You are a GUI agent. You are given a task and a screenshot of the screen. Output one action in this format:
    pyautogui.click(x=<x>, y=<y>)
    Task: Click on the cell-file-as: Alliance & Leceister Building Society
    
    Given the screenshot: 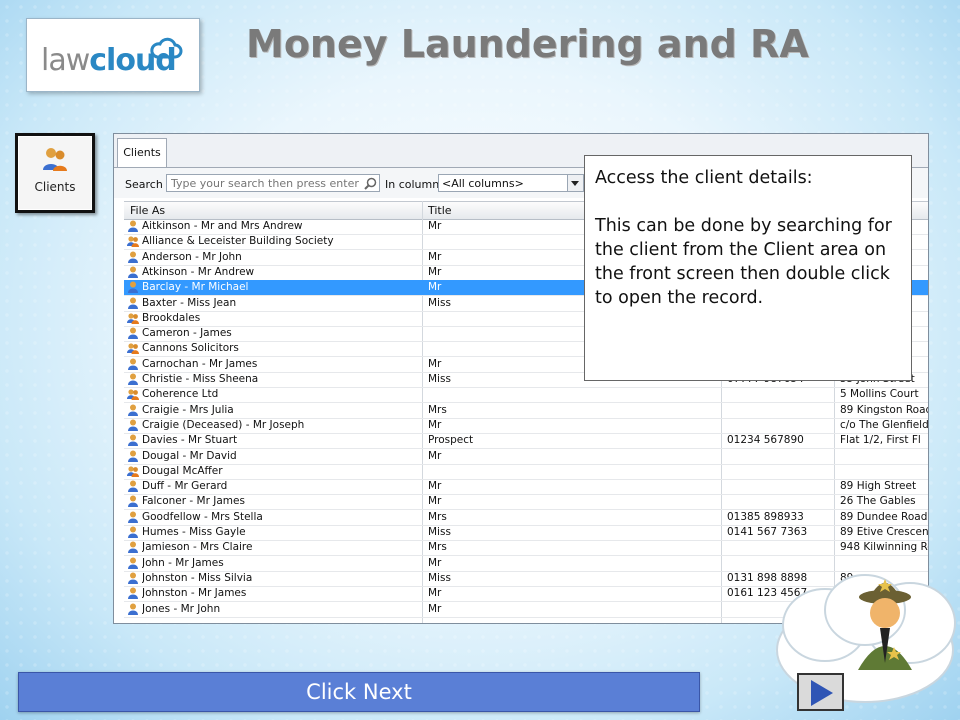 What is the action you would take?
    pyautogui.click(x=238, y=241)
    